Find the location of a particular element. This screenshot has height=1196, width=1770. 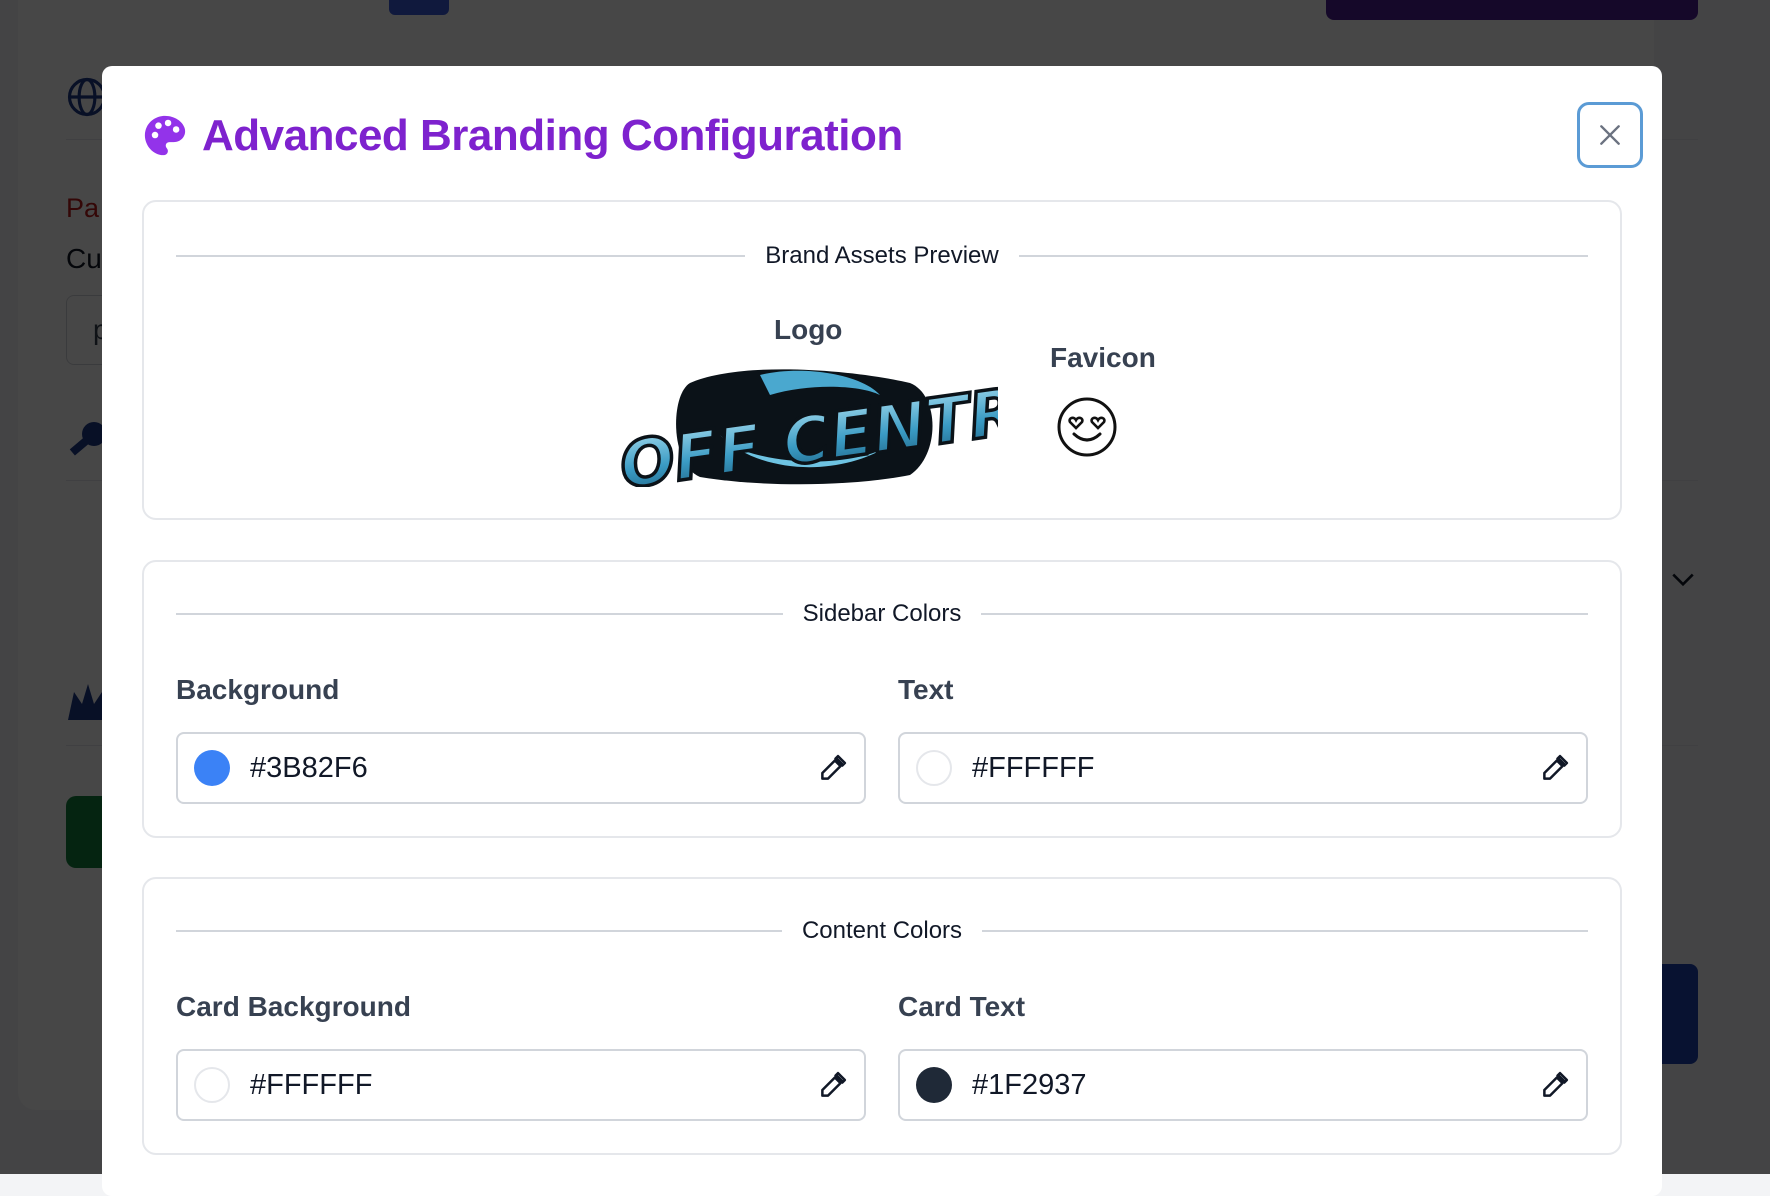

card-text-color-input: #1F2937 is located at coordinates (1243, 1085).